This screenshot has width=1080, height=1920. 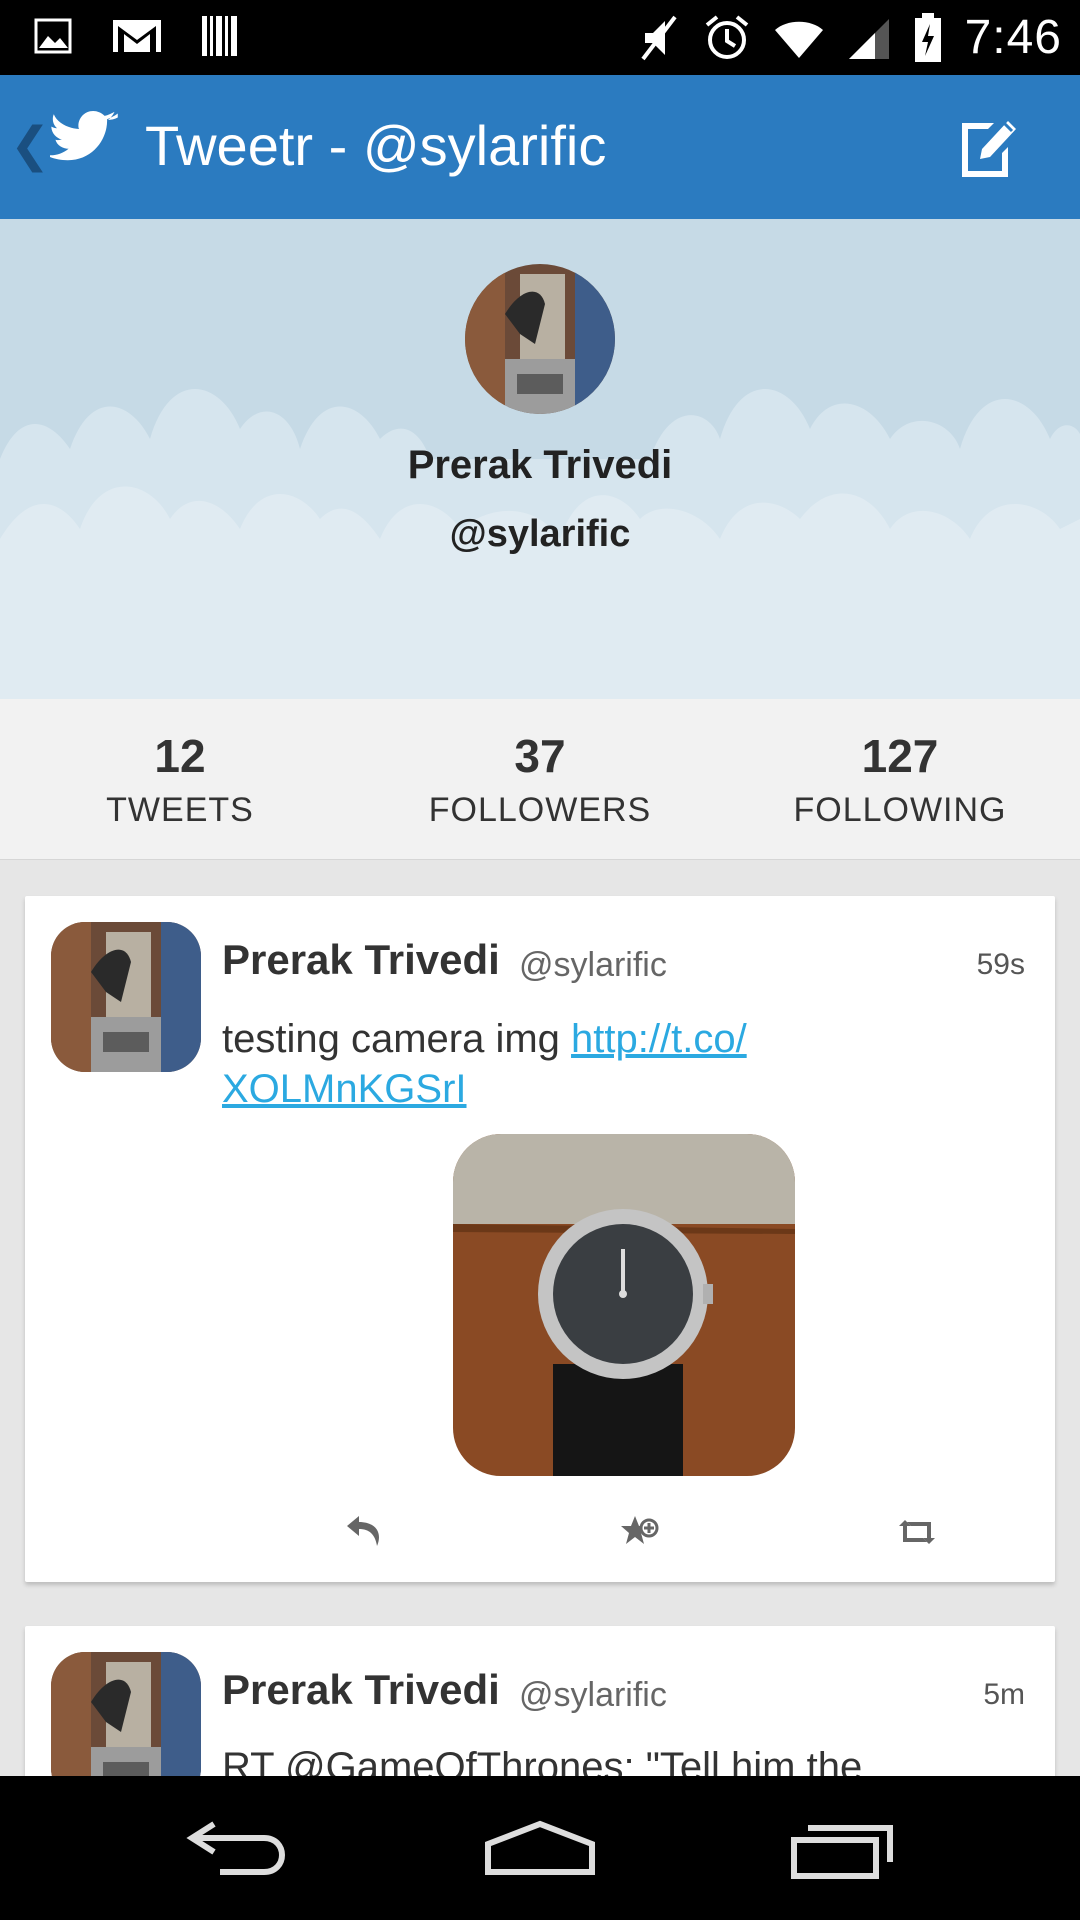 I want to click on navigation-bar, so click(x=540, y=1848).